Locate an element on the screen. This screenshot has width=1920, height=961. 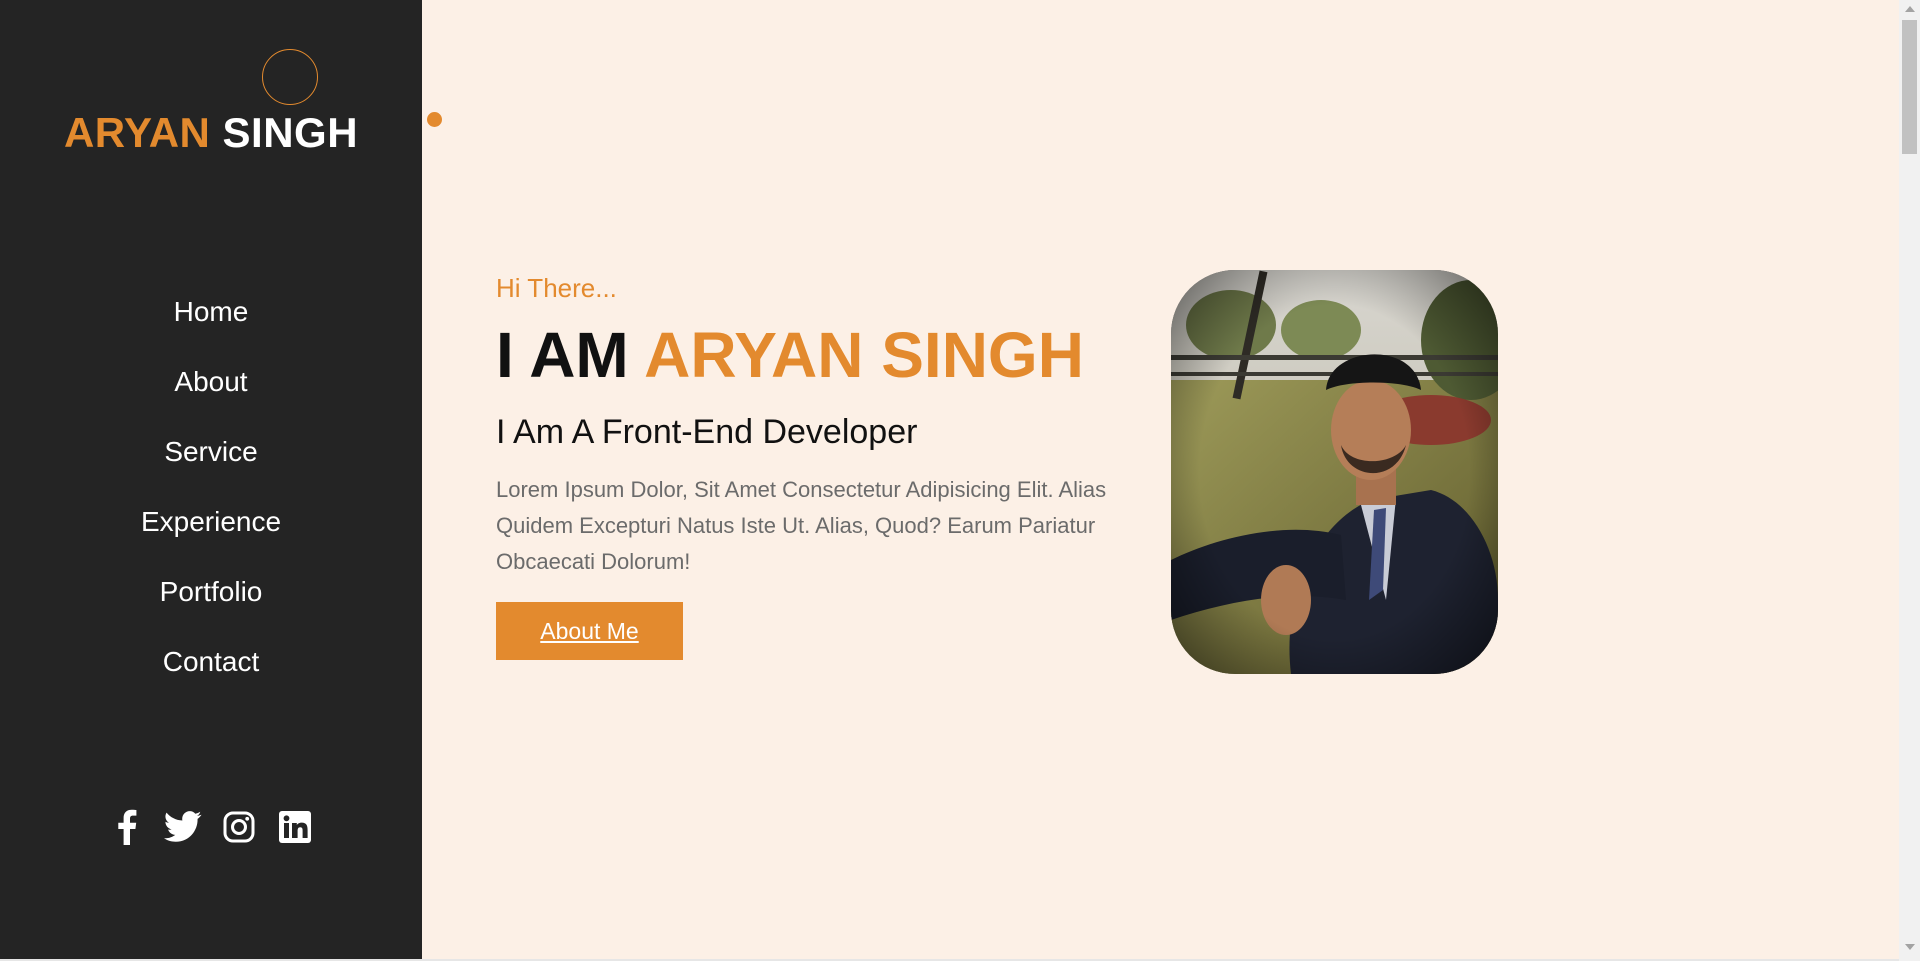
nav-link-contact: Contact is located at coordinates (211, 662).